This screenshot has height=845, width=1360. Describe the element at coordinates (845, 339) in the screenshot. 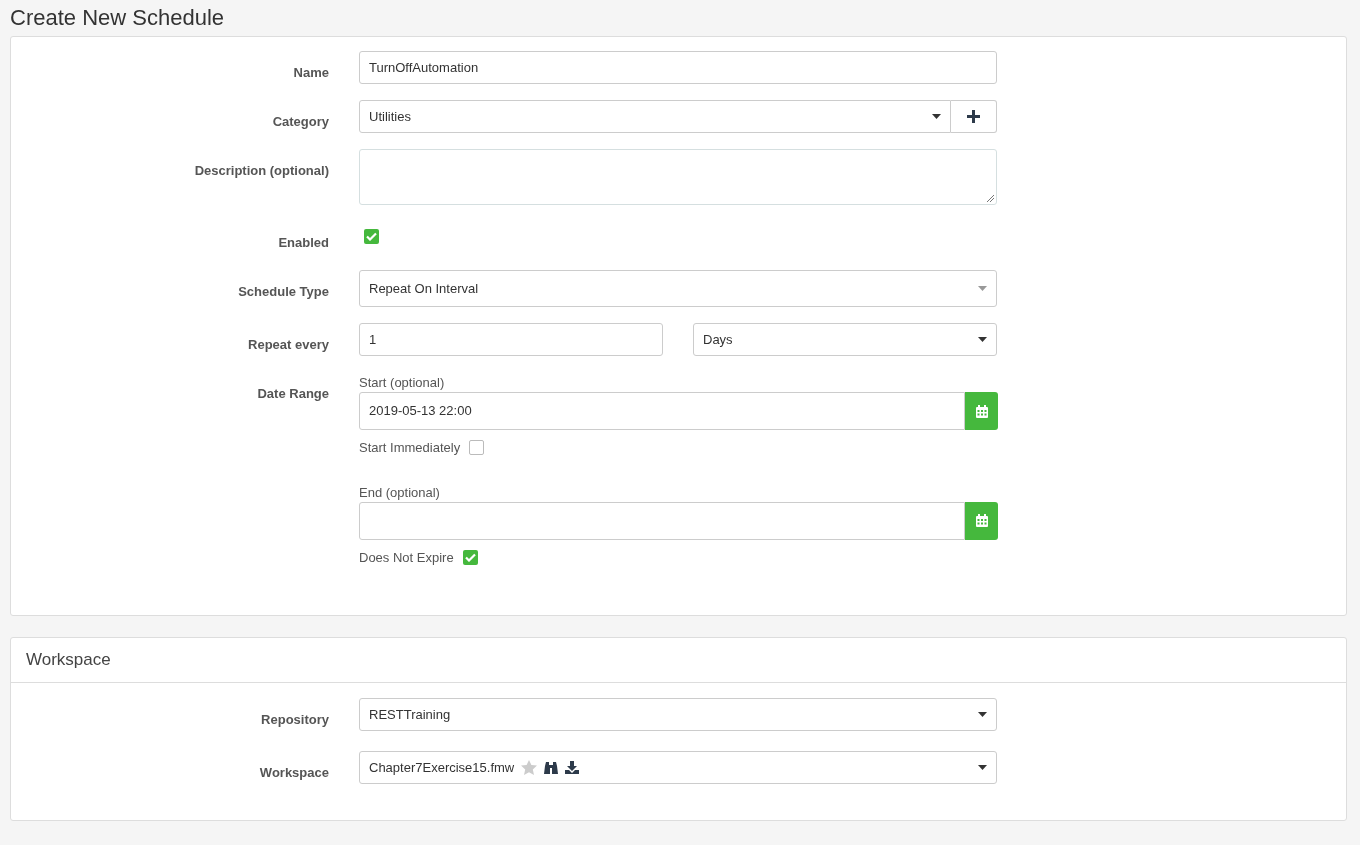

I see `dropdown: Days` at that location.